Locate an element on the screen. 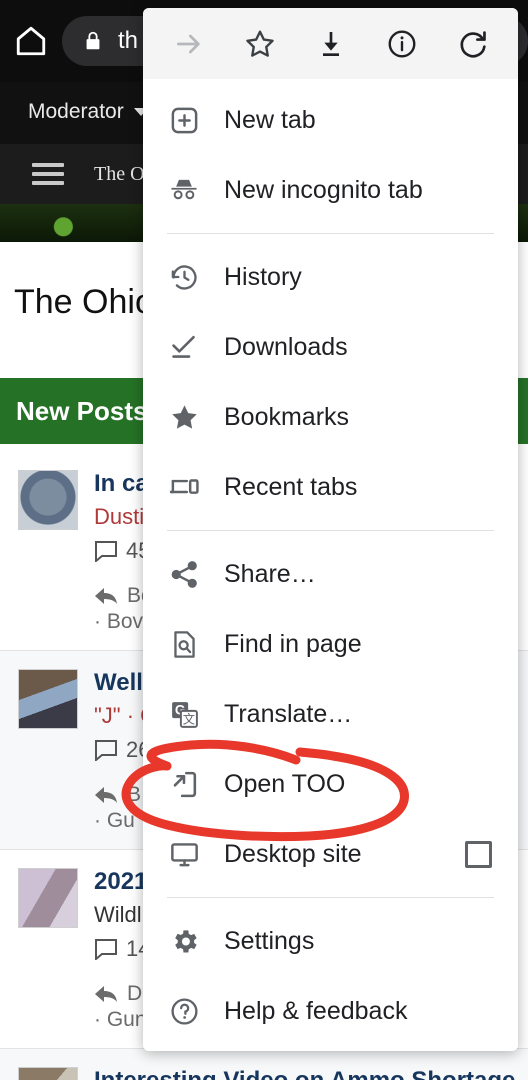 This screenshot has width=528, height=1080. menu-item-label: Find in page is located at coordinates (293, 643).